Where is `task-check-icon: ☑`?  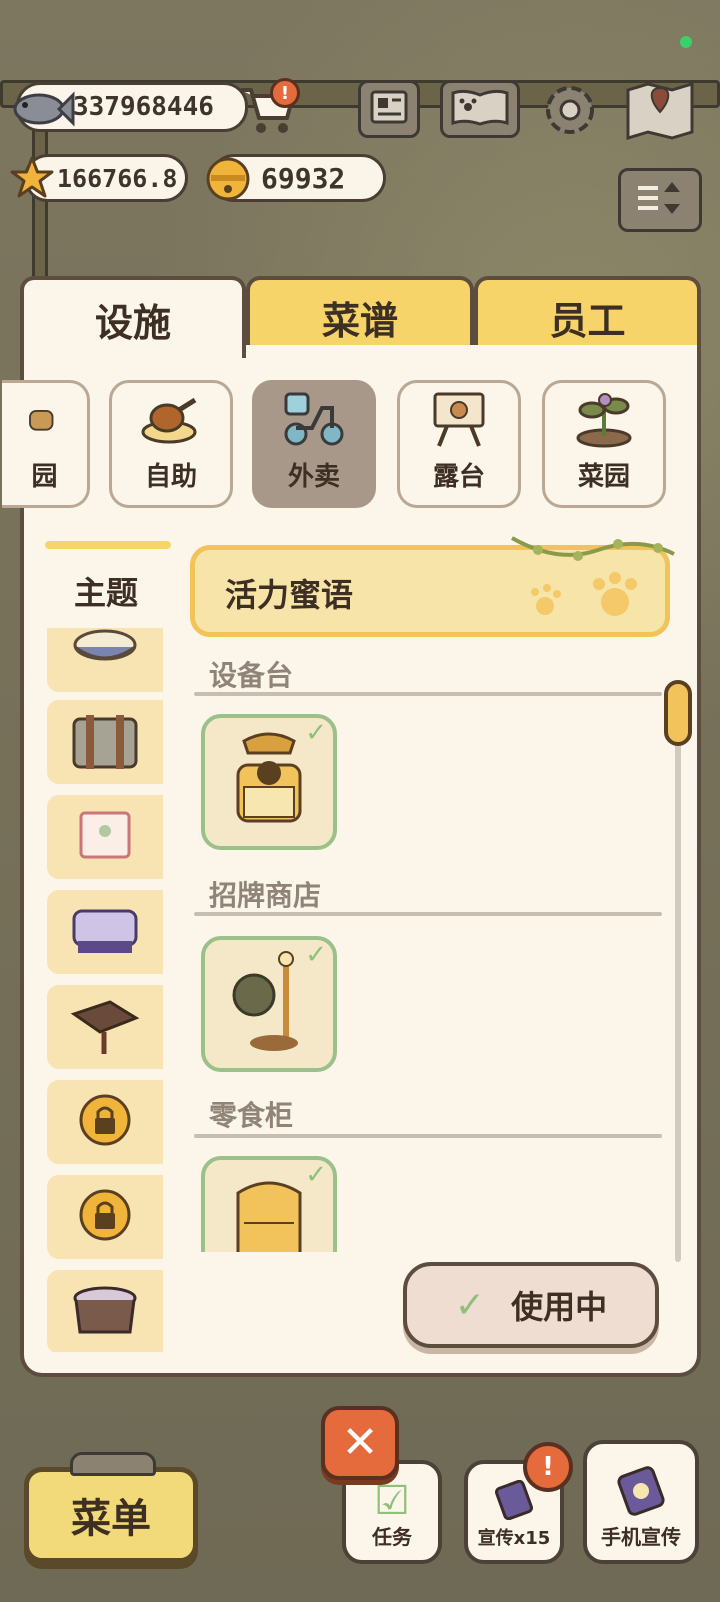
task-check-icon: ☑ is located at coordinates (392, 1501).